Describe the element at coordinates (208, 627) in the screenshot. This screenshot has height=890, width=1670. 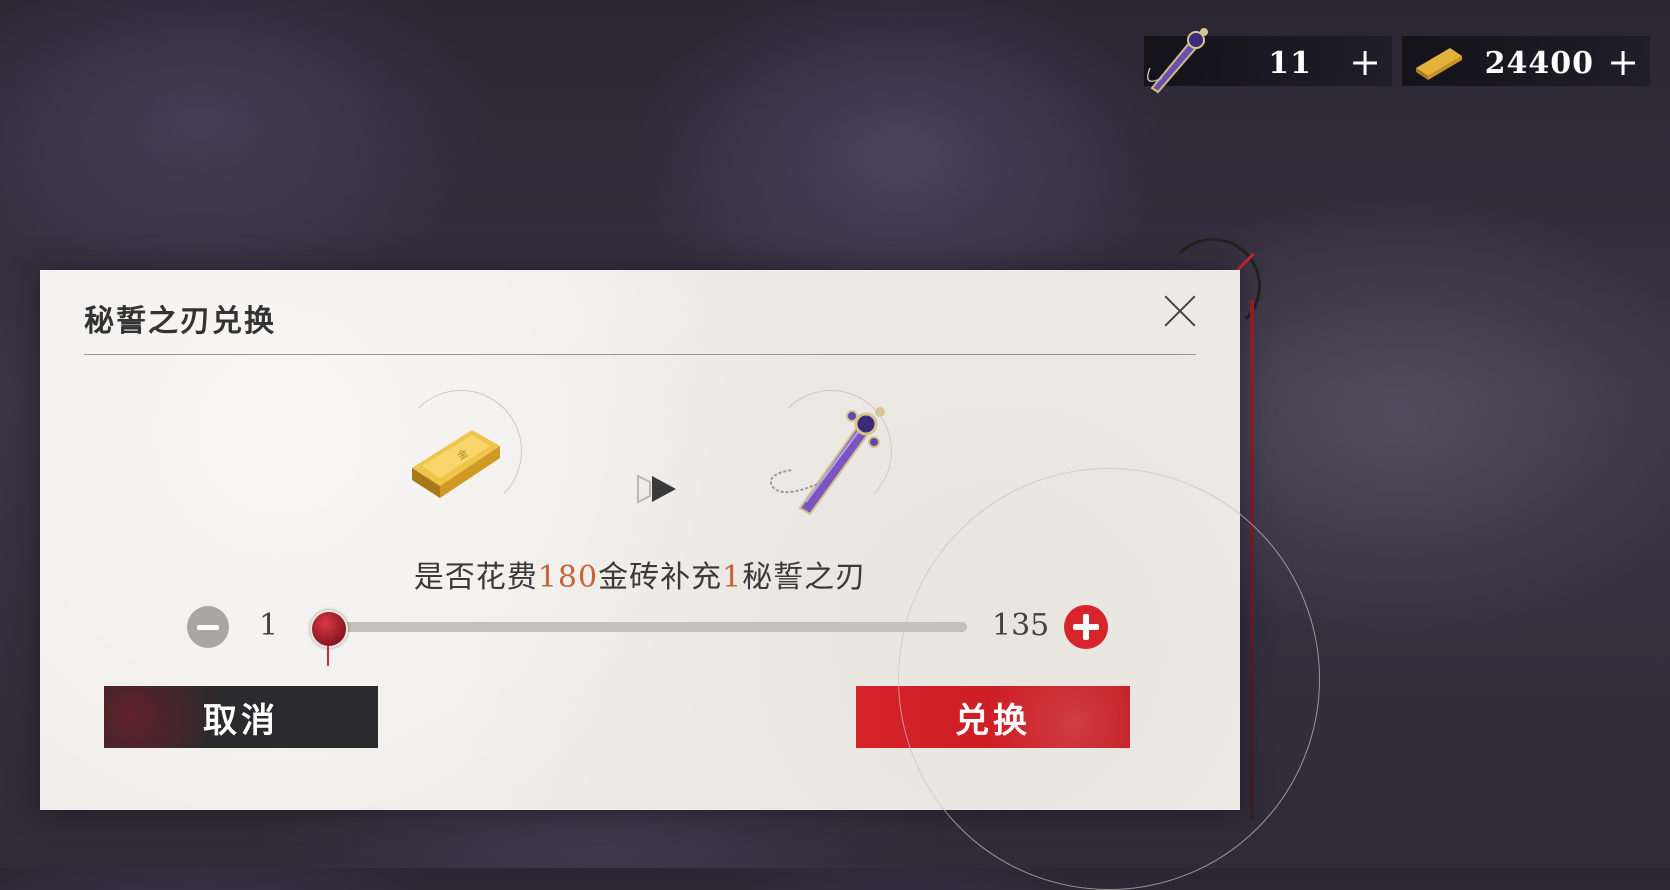
I see `decrease-quantity-button` at that location.